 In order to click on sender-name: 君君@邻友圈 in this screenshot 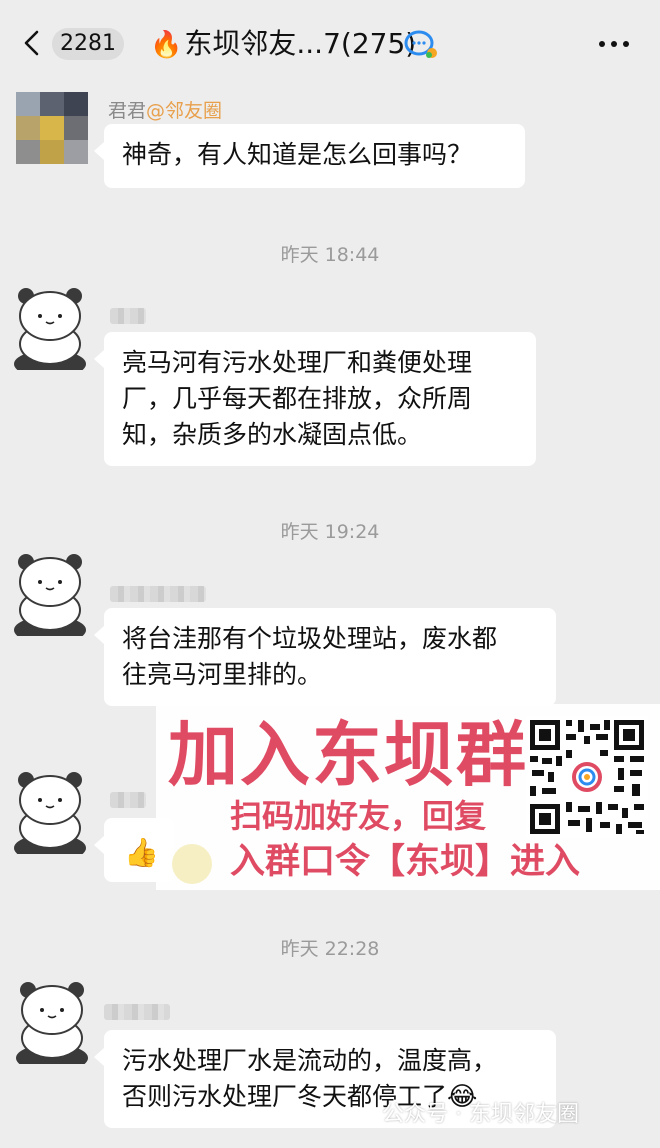, I will do `click(165, 111)`.